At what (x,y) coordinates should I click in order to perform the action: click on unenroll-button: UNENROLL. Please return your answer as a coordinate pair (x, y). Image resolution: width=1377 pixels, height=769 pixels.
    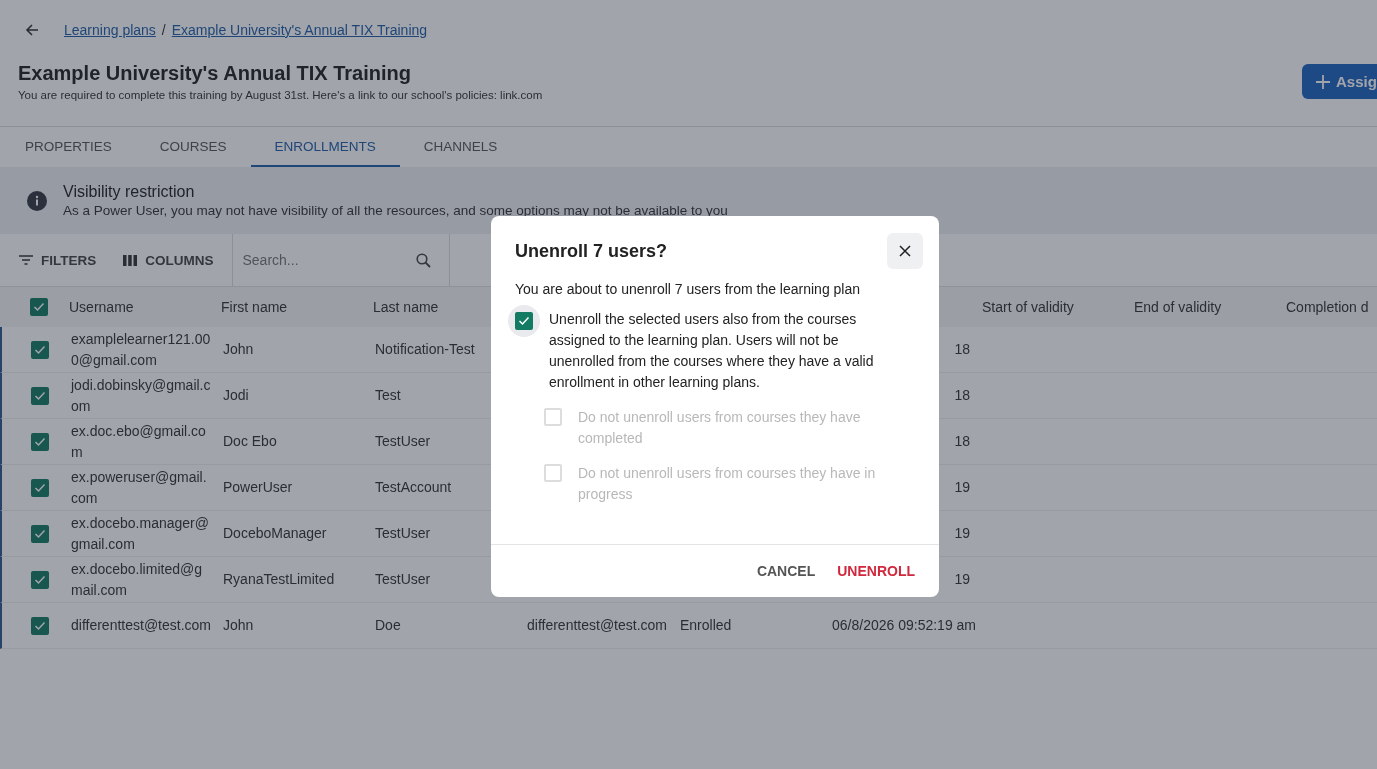
    Looking at the image, I should click on (876, 571).